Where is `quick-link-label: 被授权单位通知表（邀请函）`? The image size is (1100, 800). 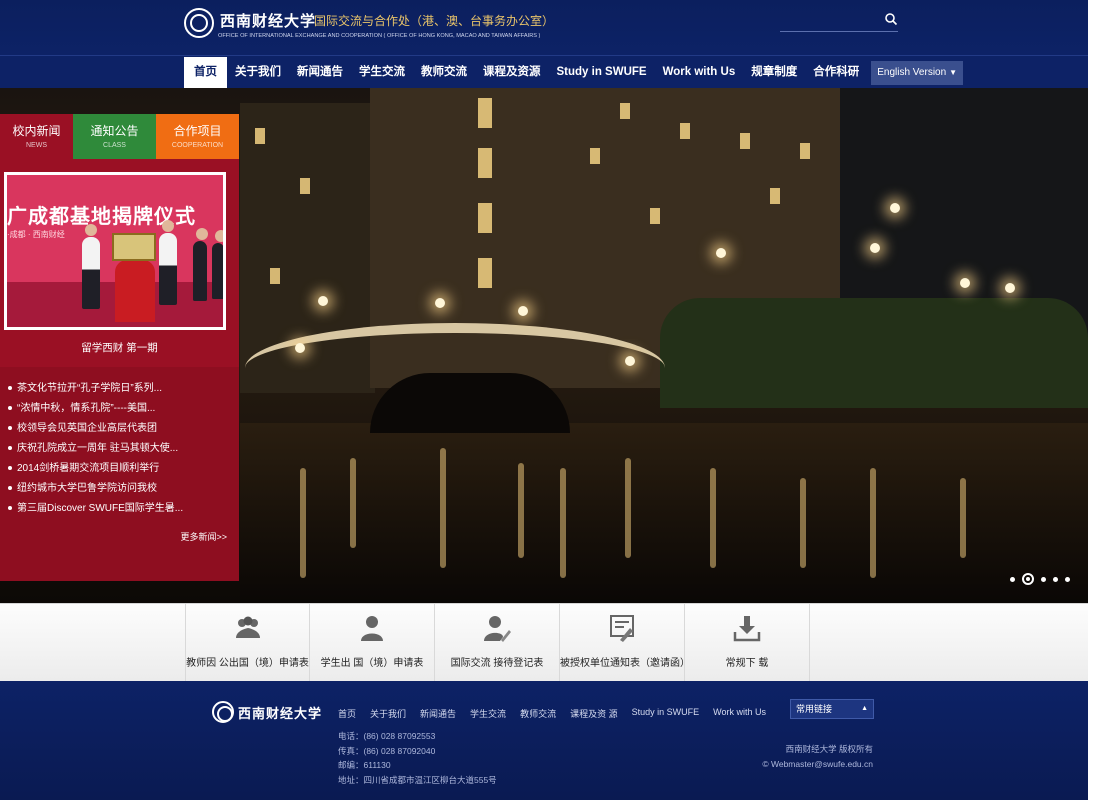
quick-link-label: 被授权单位通知表（邀请函） is located at coordinates (625, 663).